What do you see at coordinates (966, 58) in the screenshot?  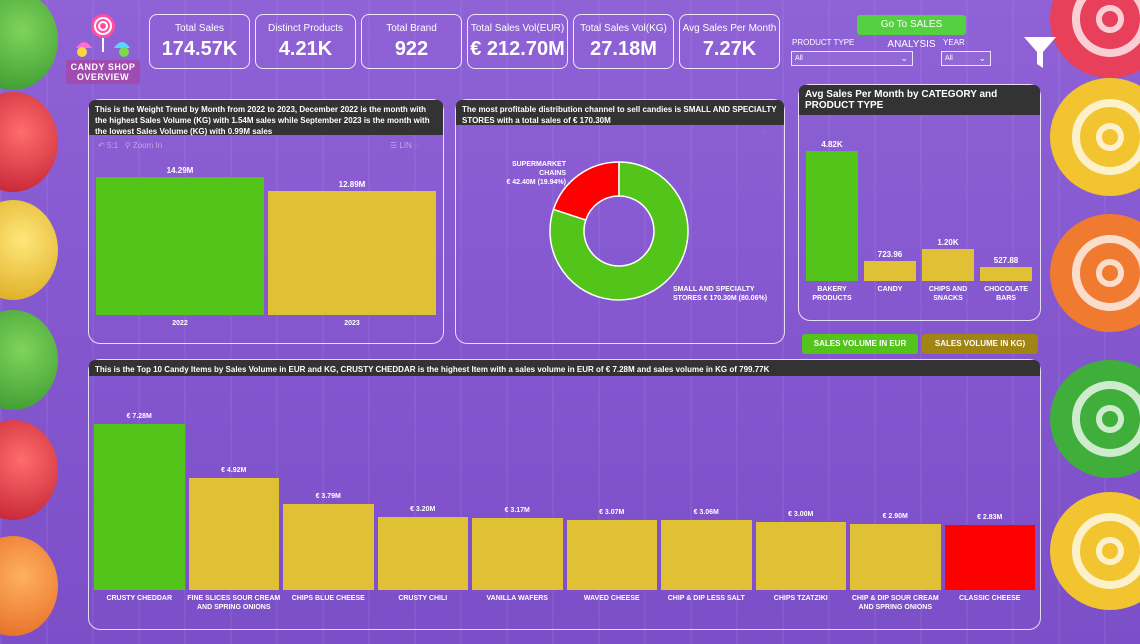 I see `year-slicer: All ⌄` at bounding box center [966, 58].